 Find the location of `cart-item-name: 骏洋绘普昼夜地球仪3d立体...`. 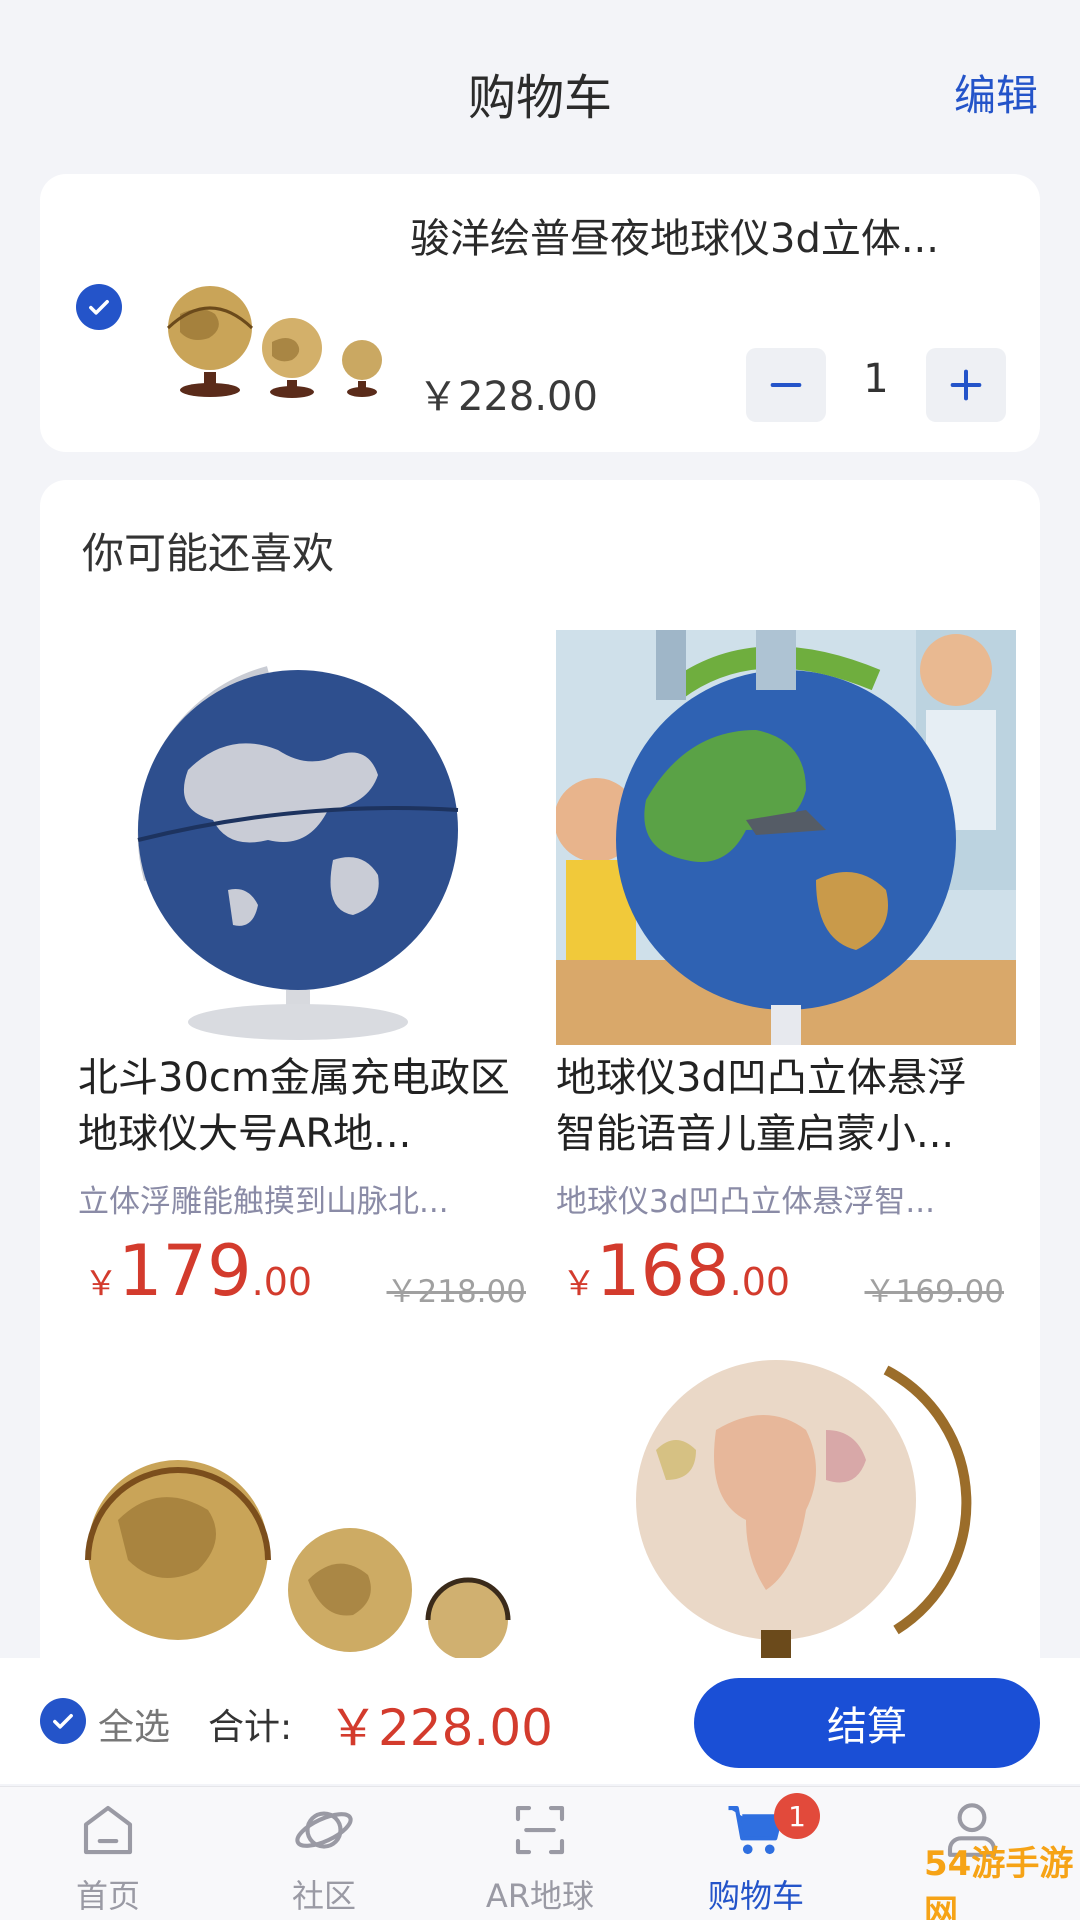

cart-item-name: 骏洋绘普昼夜地球仪3d立体... is located at coordinates (710, 235).